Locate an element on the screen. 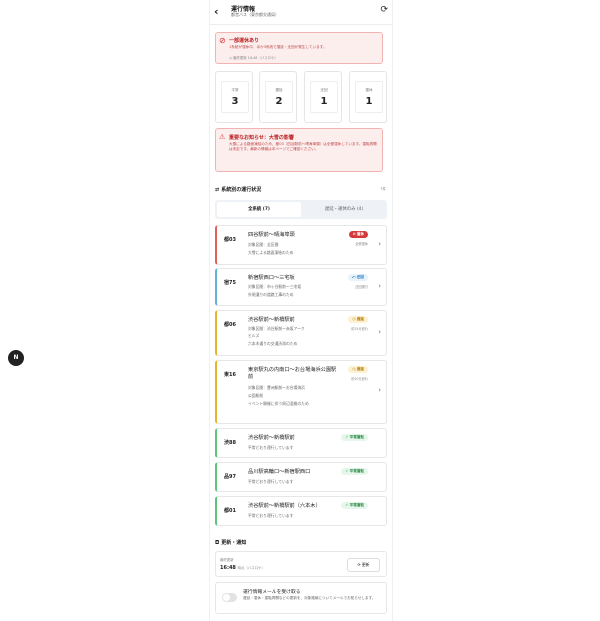 The image size is (600, 621). route-code: 都03 is located at coordinates (230, 240).